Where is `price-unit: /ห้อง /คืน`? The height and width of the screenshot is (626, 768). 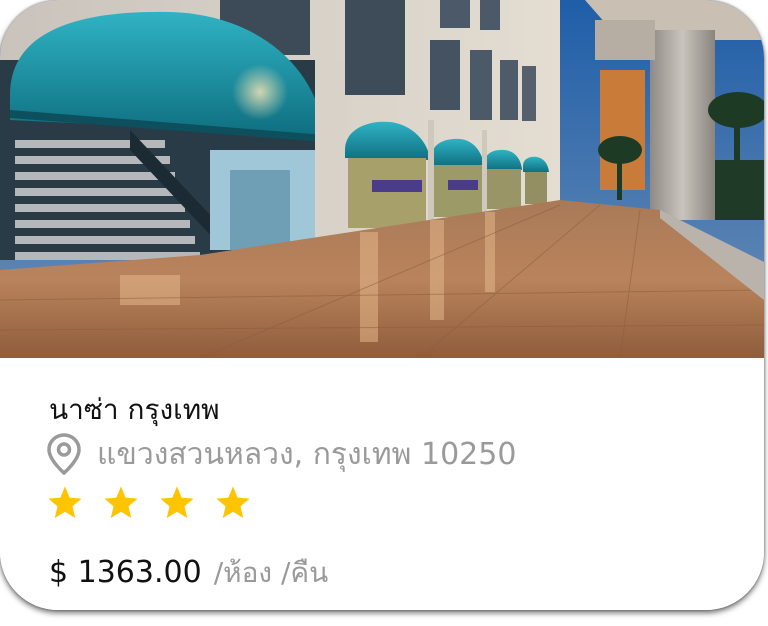 price-unit: /ห้อง /คืน is located at coordinates (271, 572).